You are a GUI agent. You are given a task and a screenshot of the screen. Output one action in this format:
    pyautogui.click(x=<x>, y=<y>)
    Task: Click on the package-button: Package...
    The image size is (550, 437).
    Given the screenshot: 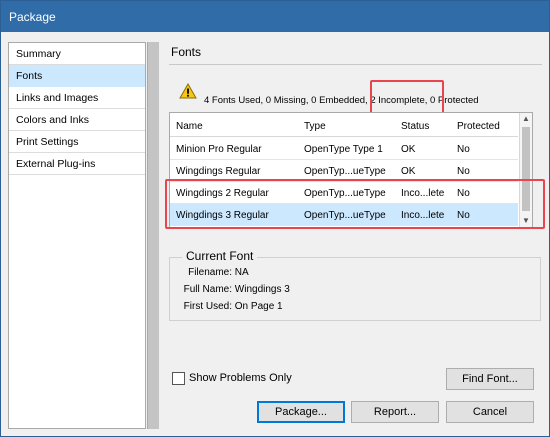 What is the action you would take?
    pyautogui.click(x=301, y=412)
    